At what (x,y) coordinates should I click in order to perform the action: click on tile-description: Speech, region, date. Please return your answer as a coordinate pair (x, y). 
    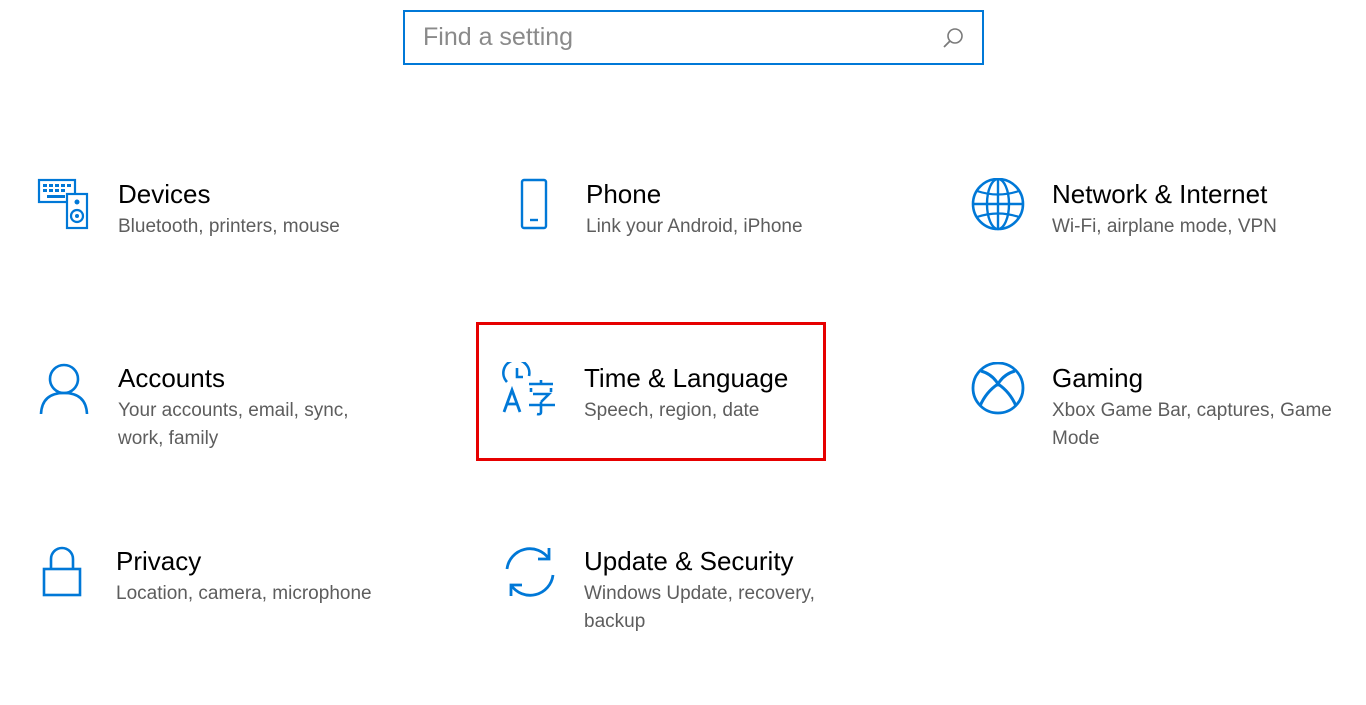
    Looking at the image, I should click on (672, 410).